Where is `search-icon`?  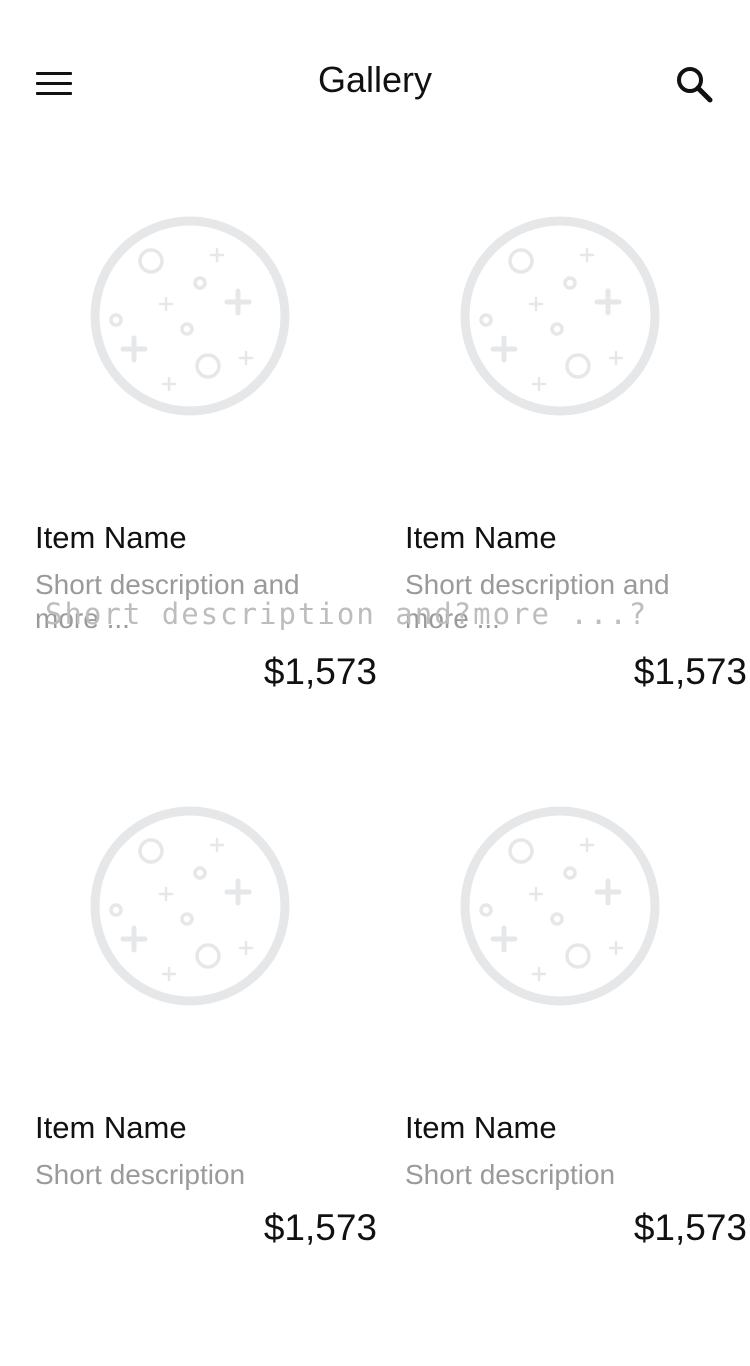
search-icon is located at coordinates (695, 85).